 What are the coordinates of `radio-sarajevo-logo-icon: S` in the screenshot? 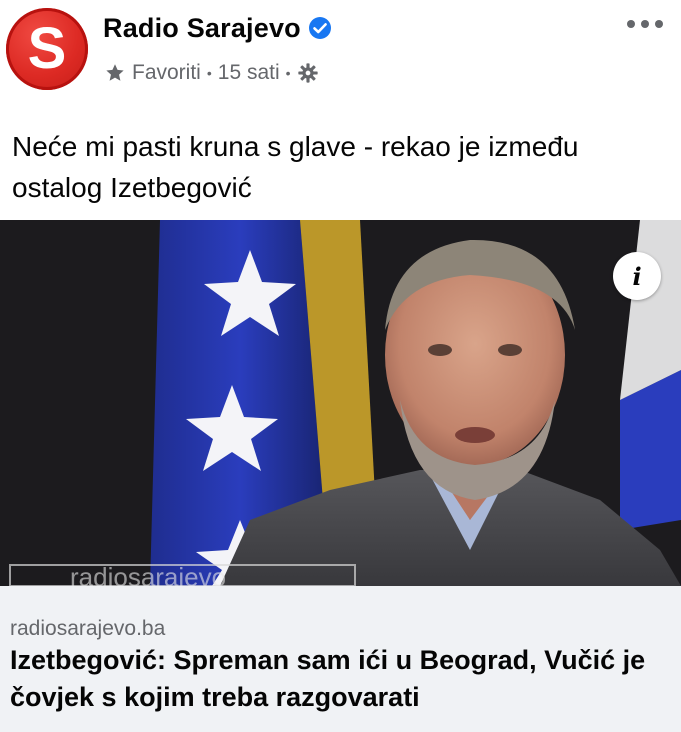 It's located at (47, 48).